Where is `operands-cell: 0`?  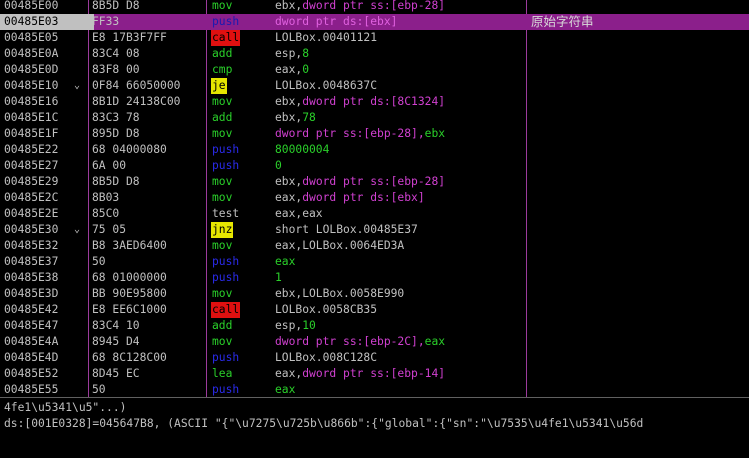
operands-cell: 0 is located at coordinates (278, 166).